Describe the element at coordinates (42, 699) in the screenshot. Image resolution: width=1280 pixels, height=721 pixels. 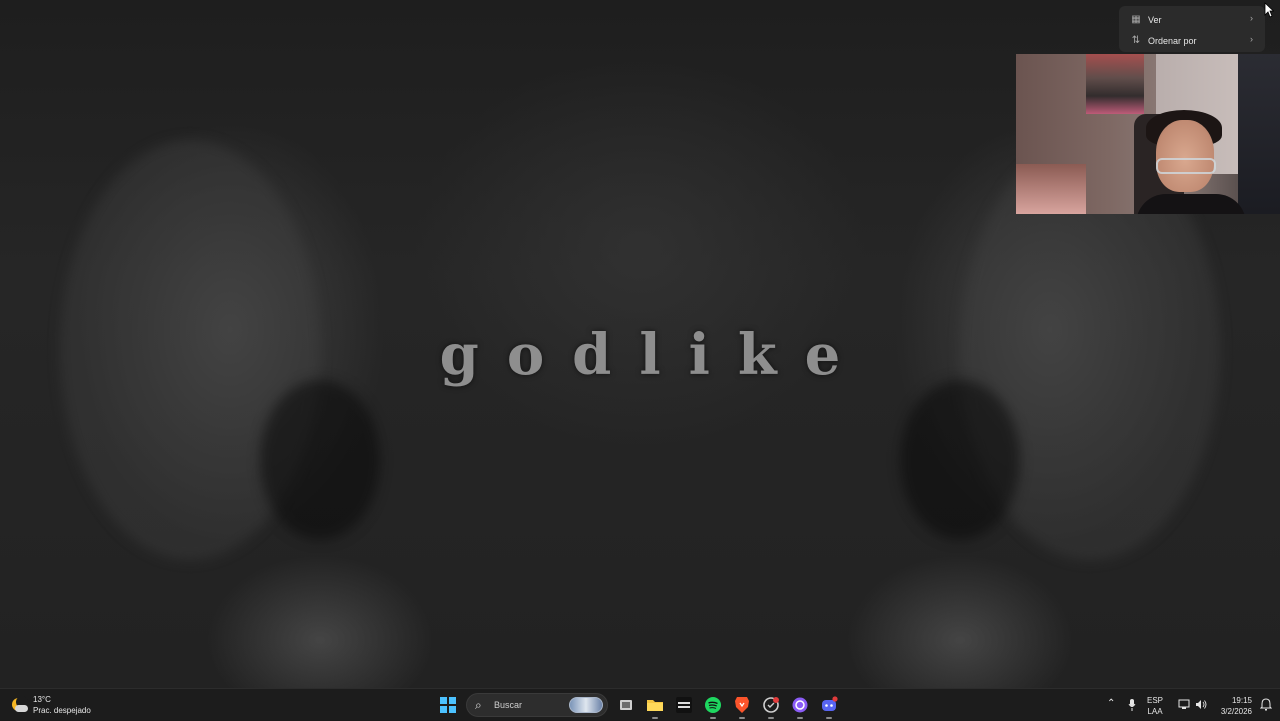
I see `weather-temperature: 13°C` at that location.